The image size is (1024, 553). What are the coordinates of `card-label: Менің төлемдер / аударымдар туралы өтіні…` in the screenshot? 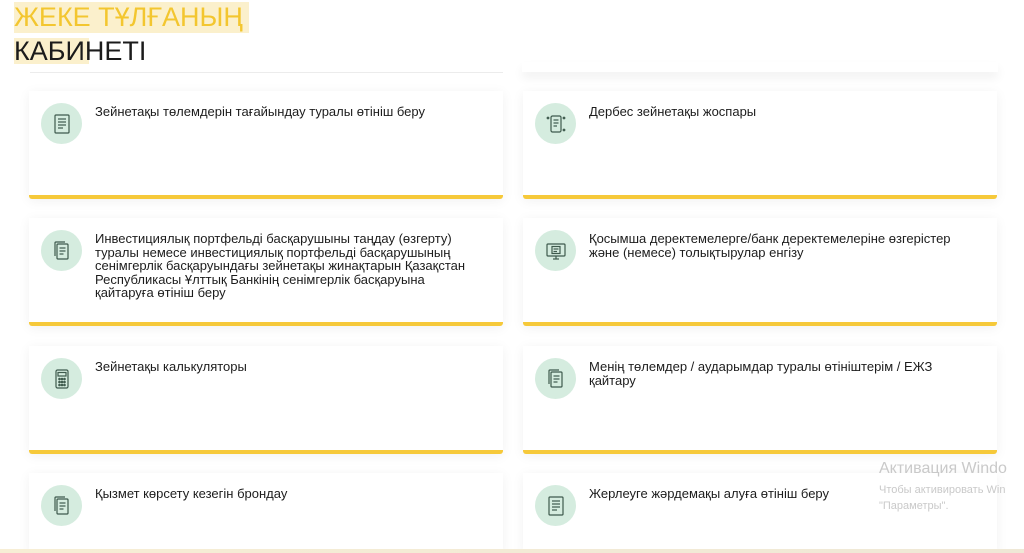 It's located at (761, 373).